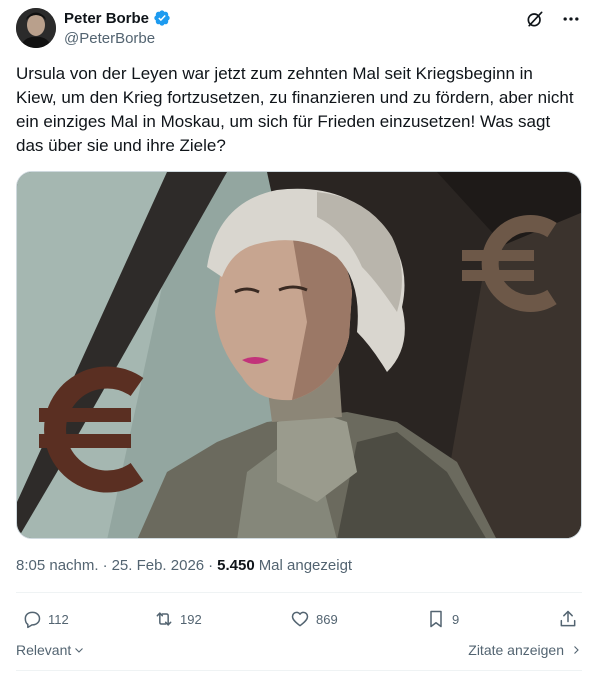 The width and height of the screenshot is (598, 678). Describe the element at coordinates (576, 650) in the screenshot. I see `chevron-right-icon` at that location.